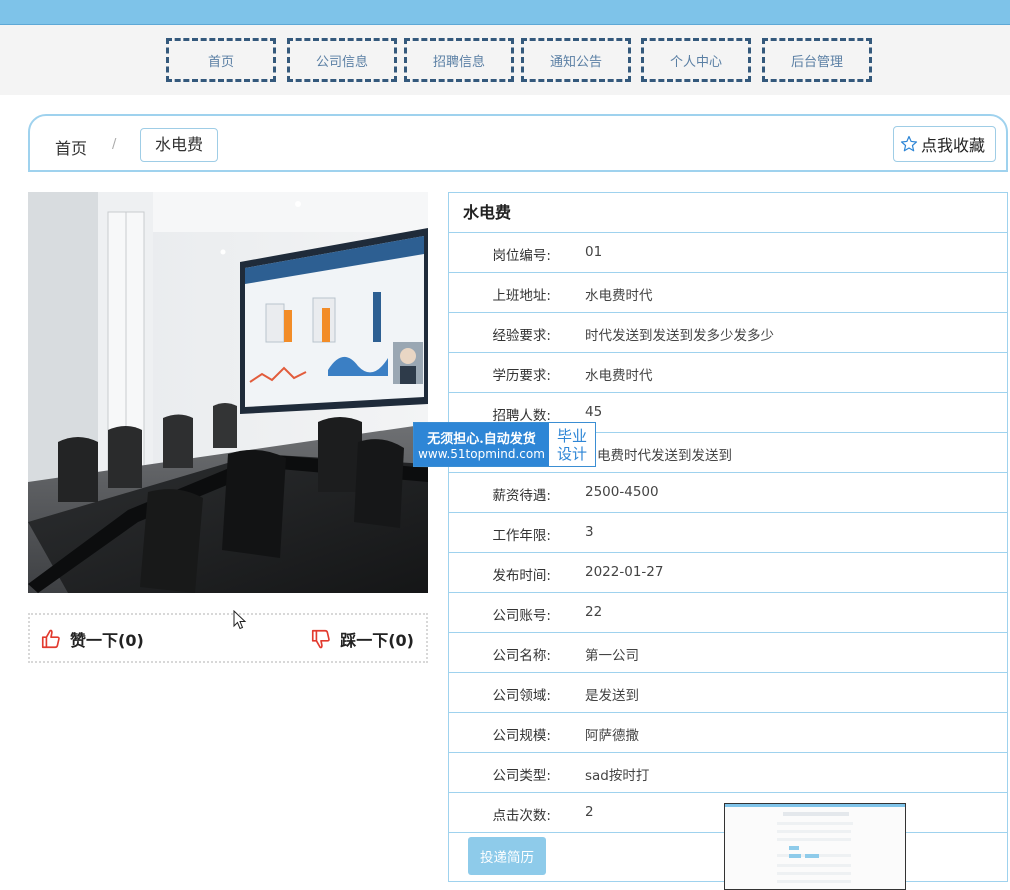 Image resolution: width=1010 pixels, height=890 pixels. What do you see at coordinates (521, 696) in the screenshot?
I see `field-label: 公司领域:` at bounding box center [521, 696].